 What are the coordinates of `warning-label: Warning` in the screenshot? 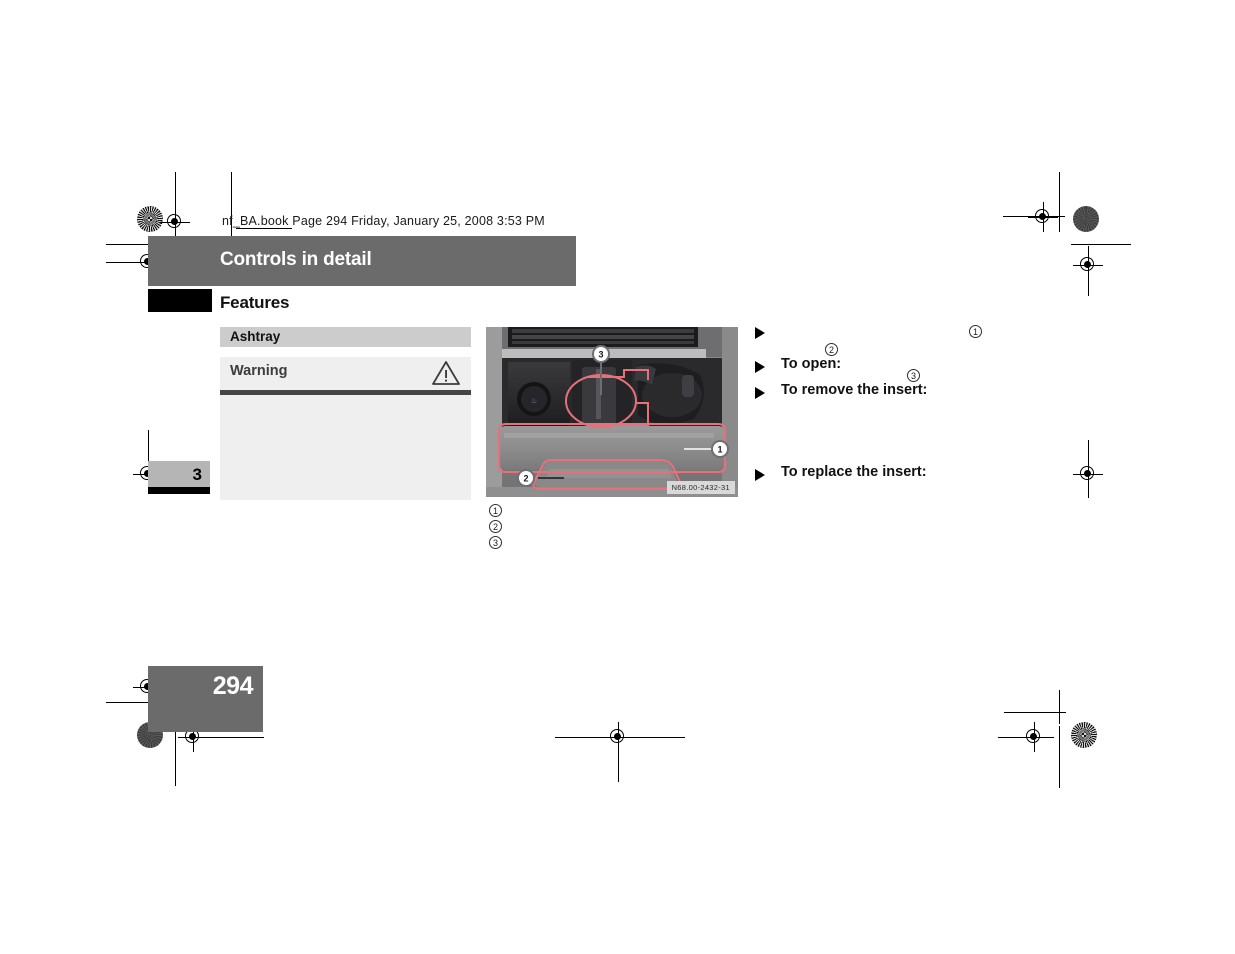 It's located at (259, 371).